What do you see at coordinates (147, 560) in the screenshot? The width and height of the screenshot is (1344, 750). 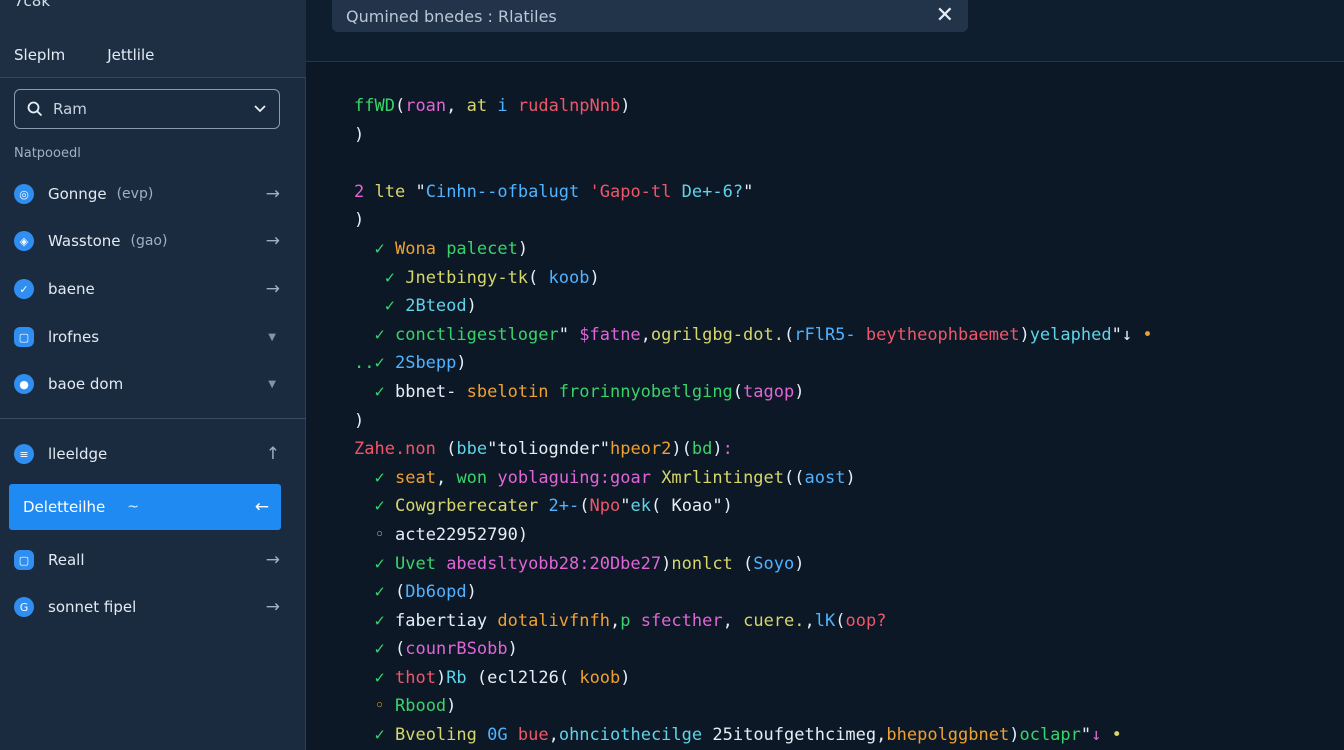 I see `sidebar-item-reall: ▢ Reall →` at bounding box center [147, 560].